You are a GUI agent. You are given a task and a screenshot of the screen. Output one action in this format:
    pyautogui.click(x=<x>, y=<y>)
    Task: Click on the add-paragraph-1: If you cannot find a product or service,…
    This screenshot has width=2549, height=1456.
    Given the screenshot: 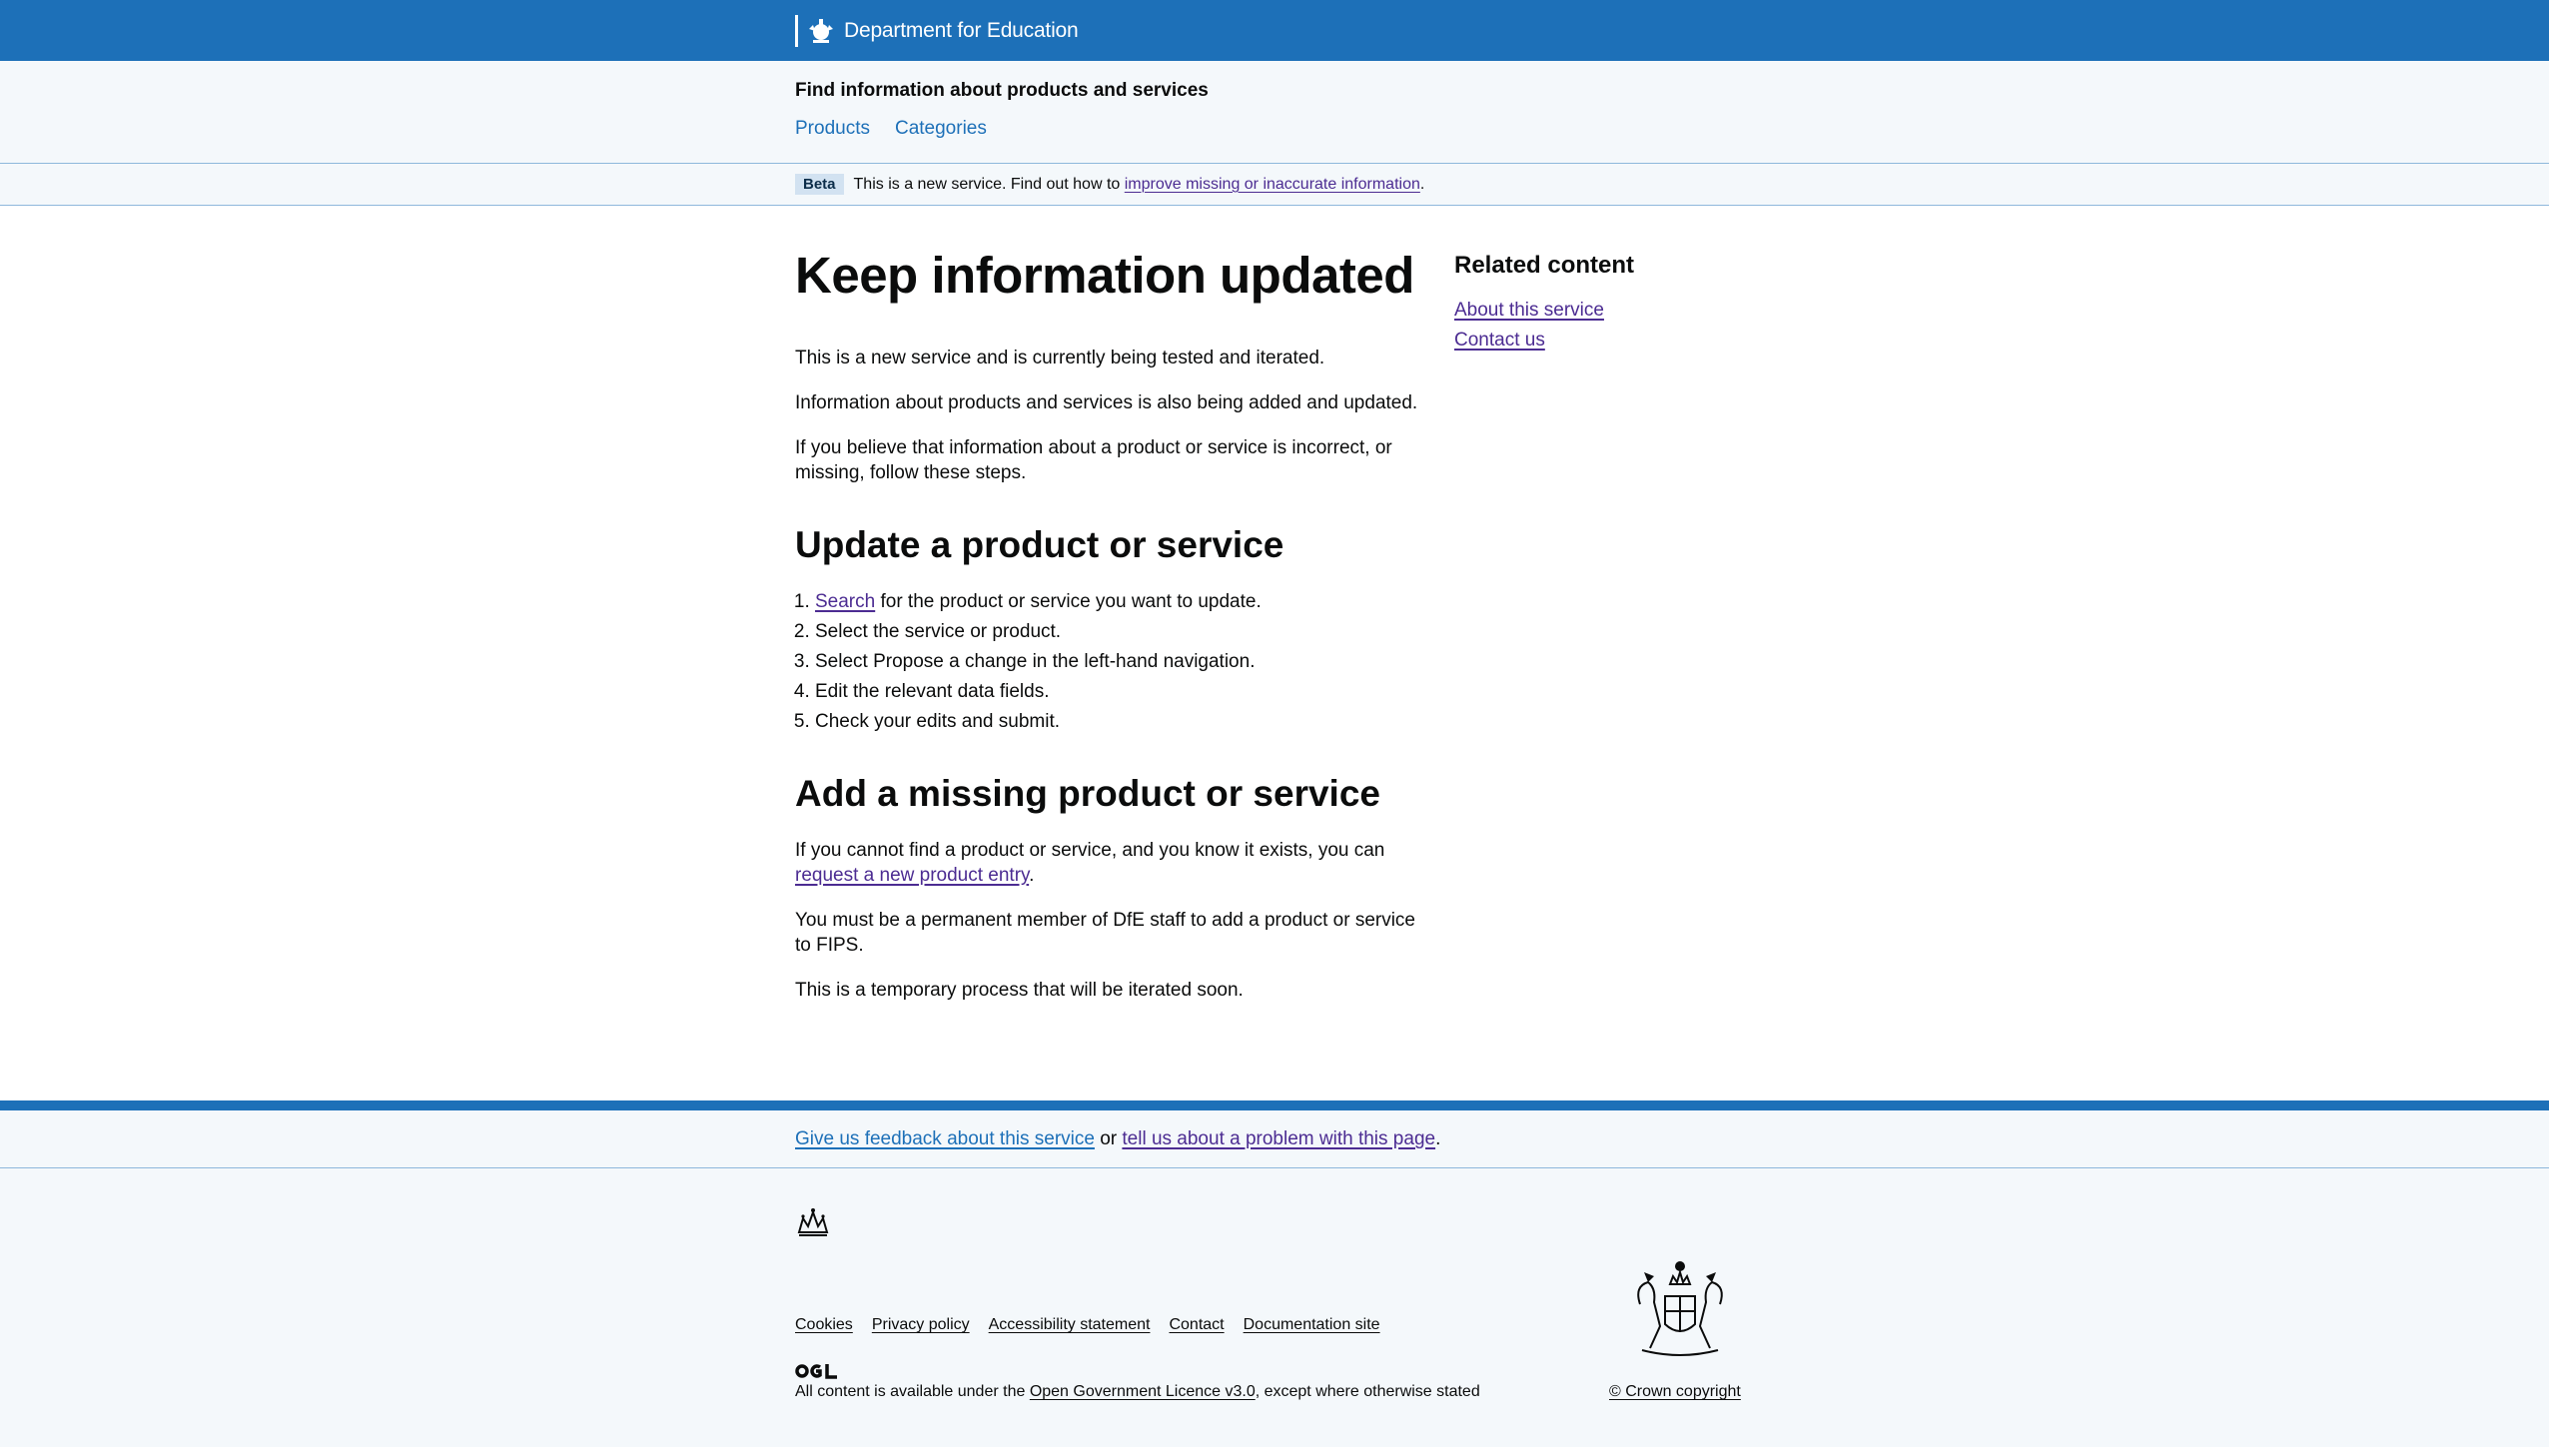 What is the action you would take?
    pyautogui.click(x=1108, y=863)
    